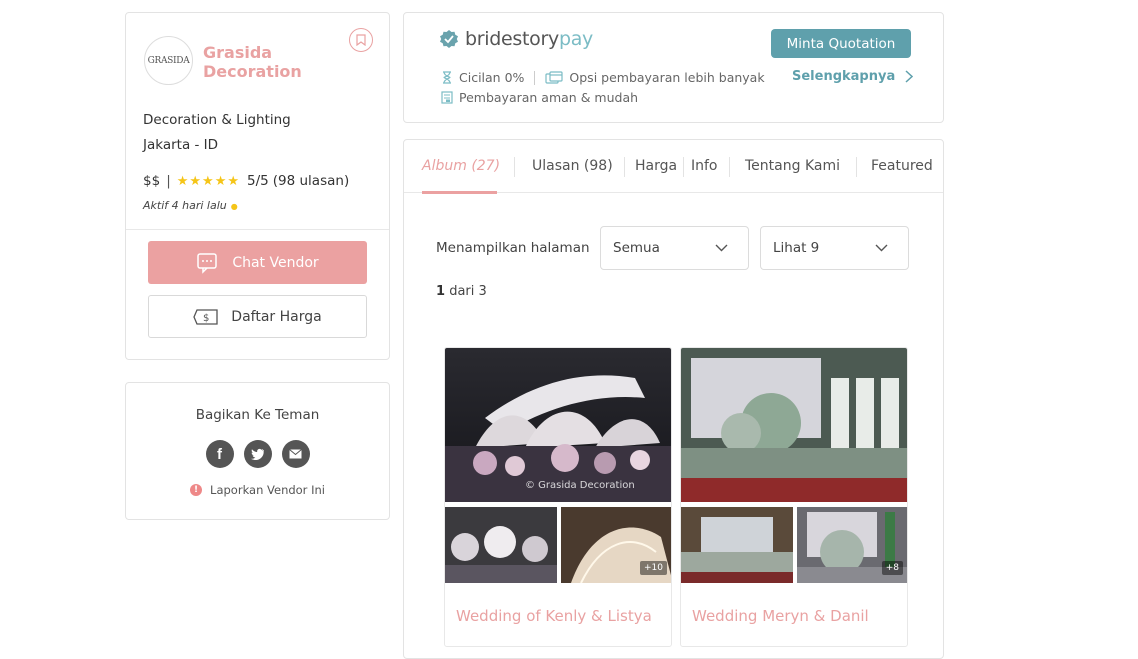 The image size is (1138, 659). What do you see at coordinates (656, 166) in the screenshot?
I see `tab-price: Harga` at bounding box center [656, 166].